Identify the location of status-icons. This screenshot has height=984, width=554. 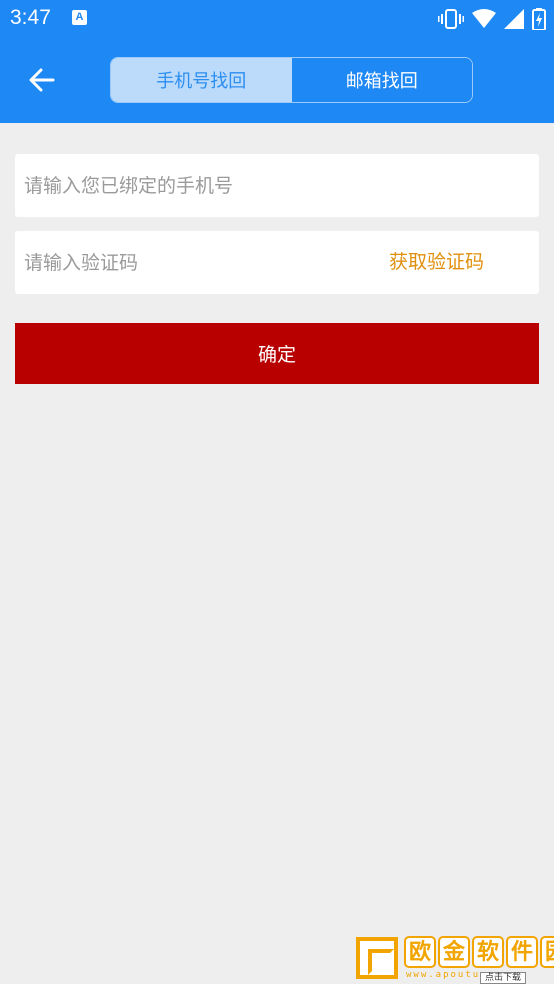
(492, 19).